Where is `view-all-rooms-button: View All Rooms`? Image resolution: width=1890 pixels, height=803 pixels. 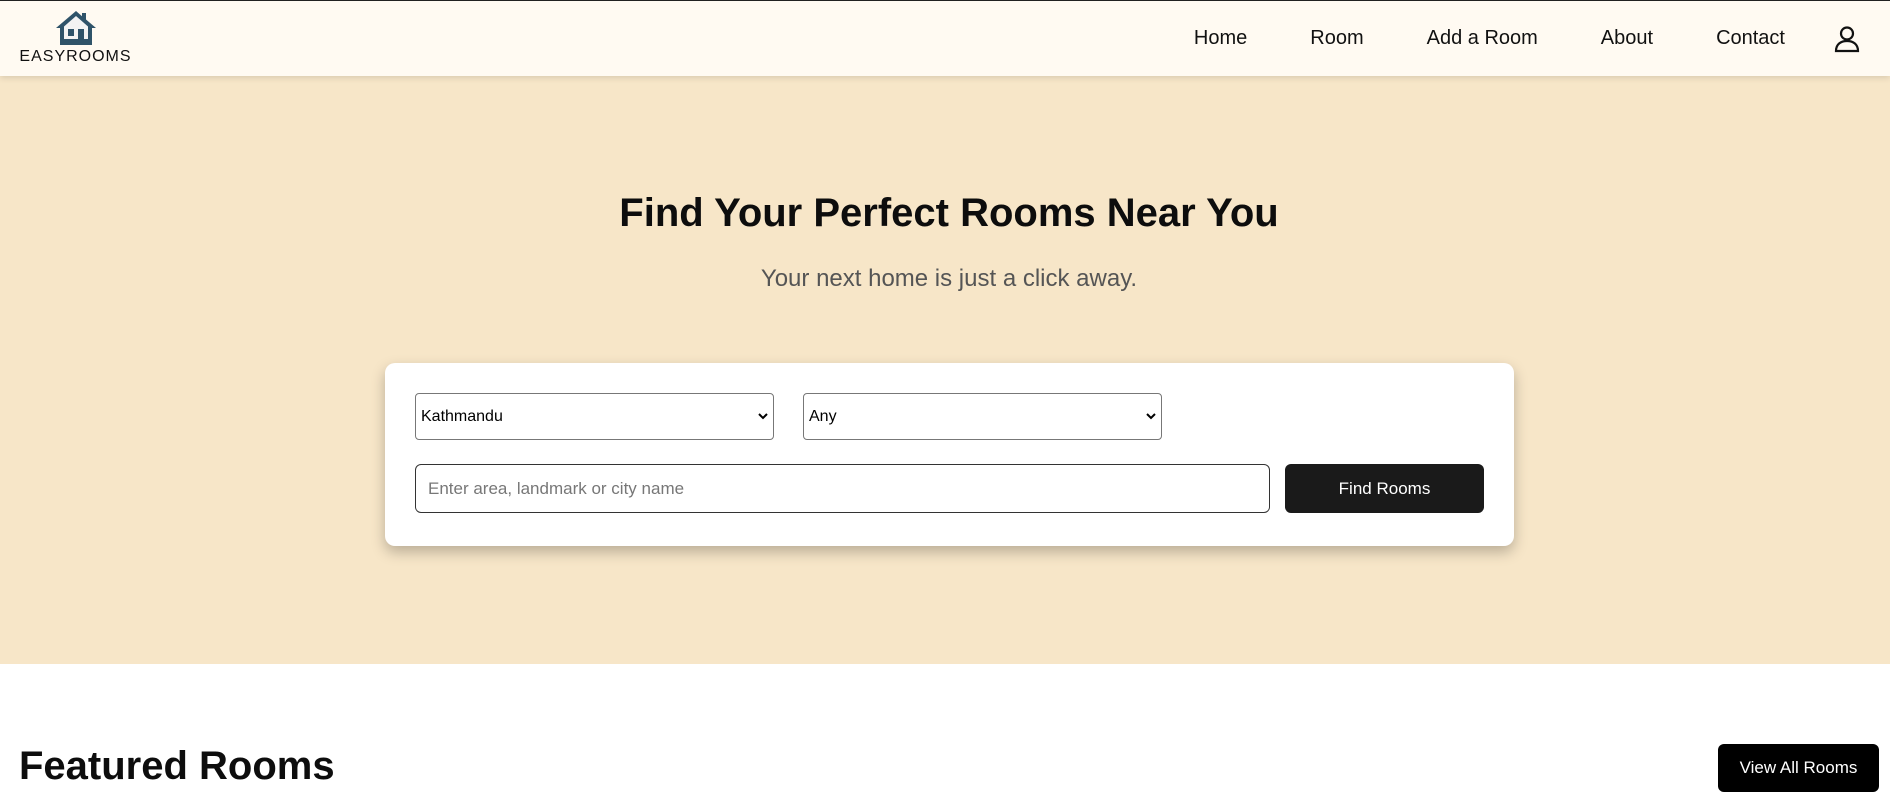
view-all-rooms-button: View All Rooms is located at coordinates (1798, 768).